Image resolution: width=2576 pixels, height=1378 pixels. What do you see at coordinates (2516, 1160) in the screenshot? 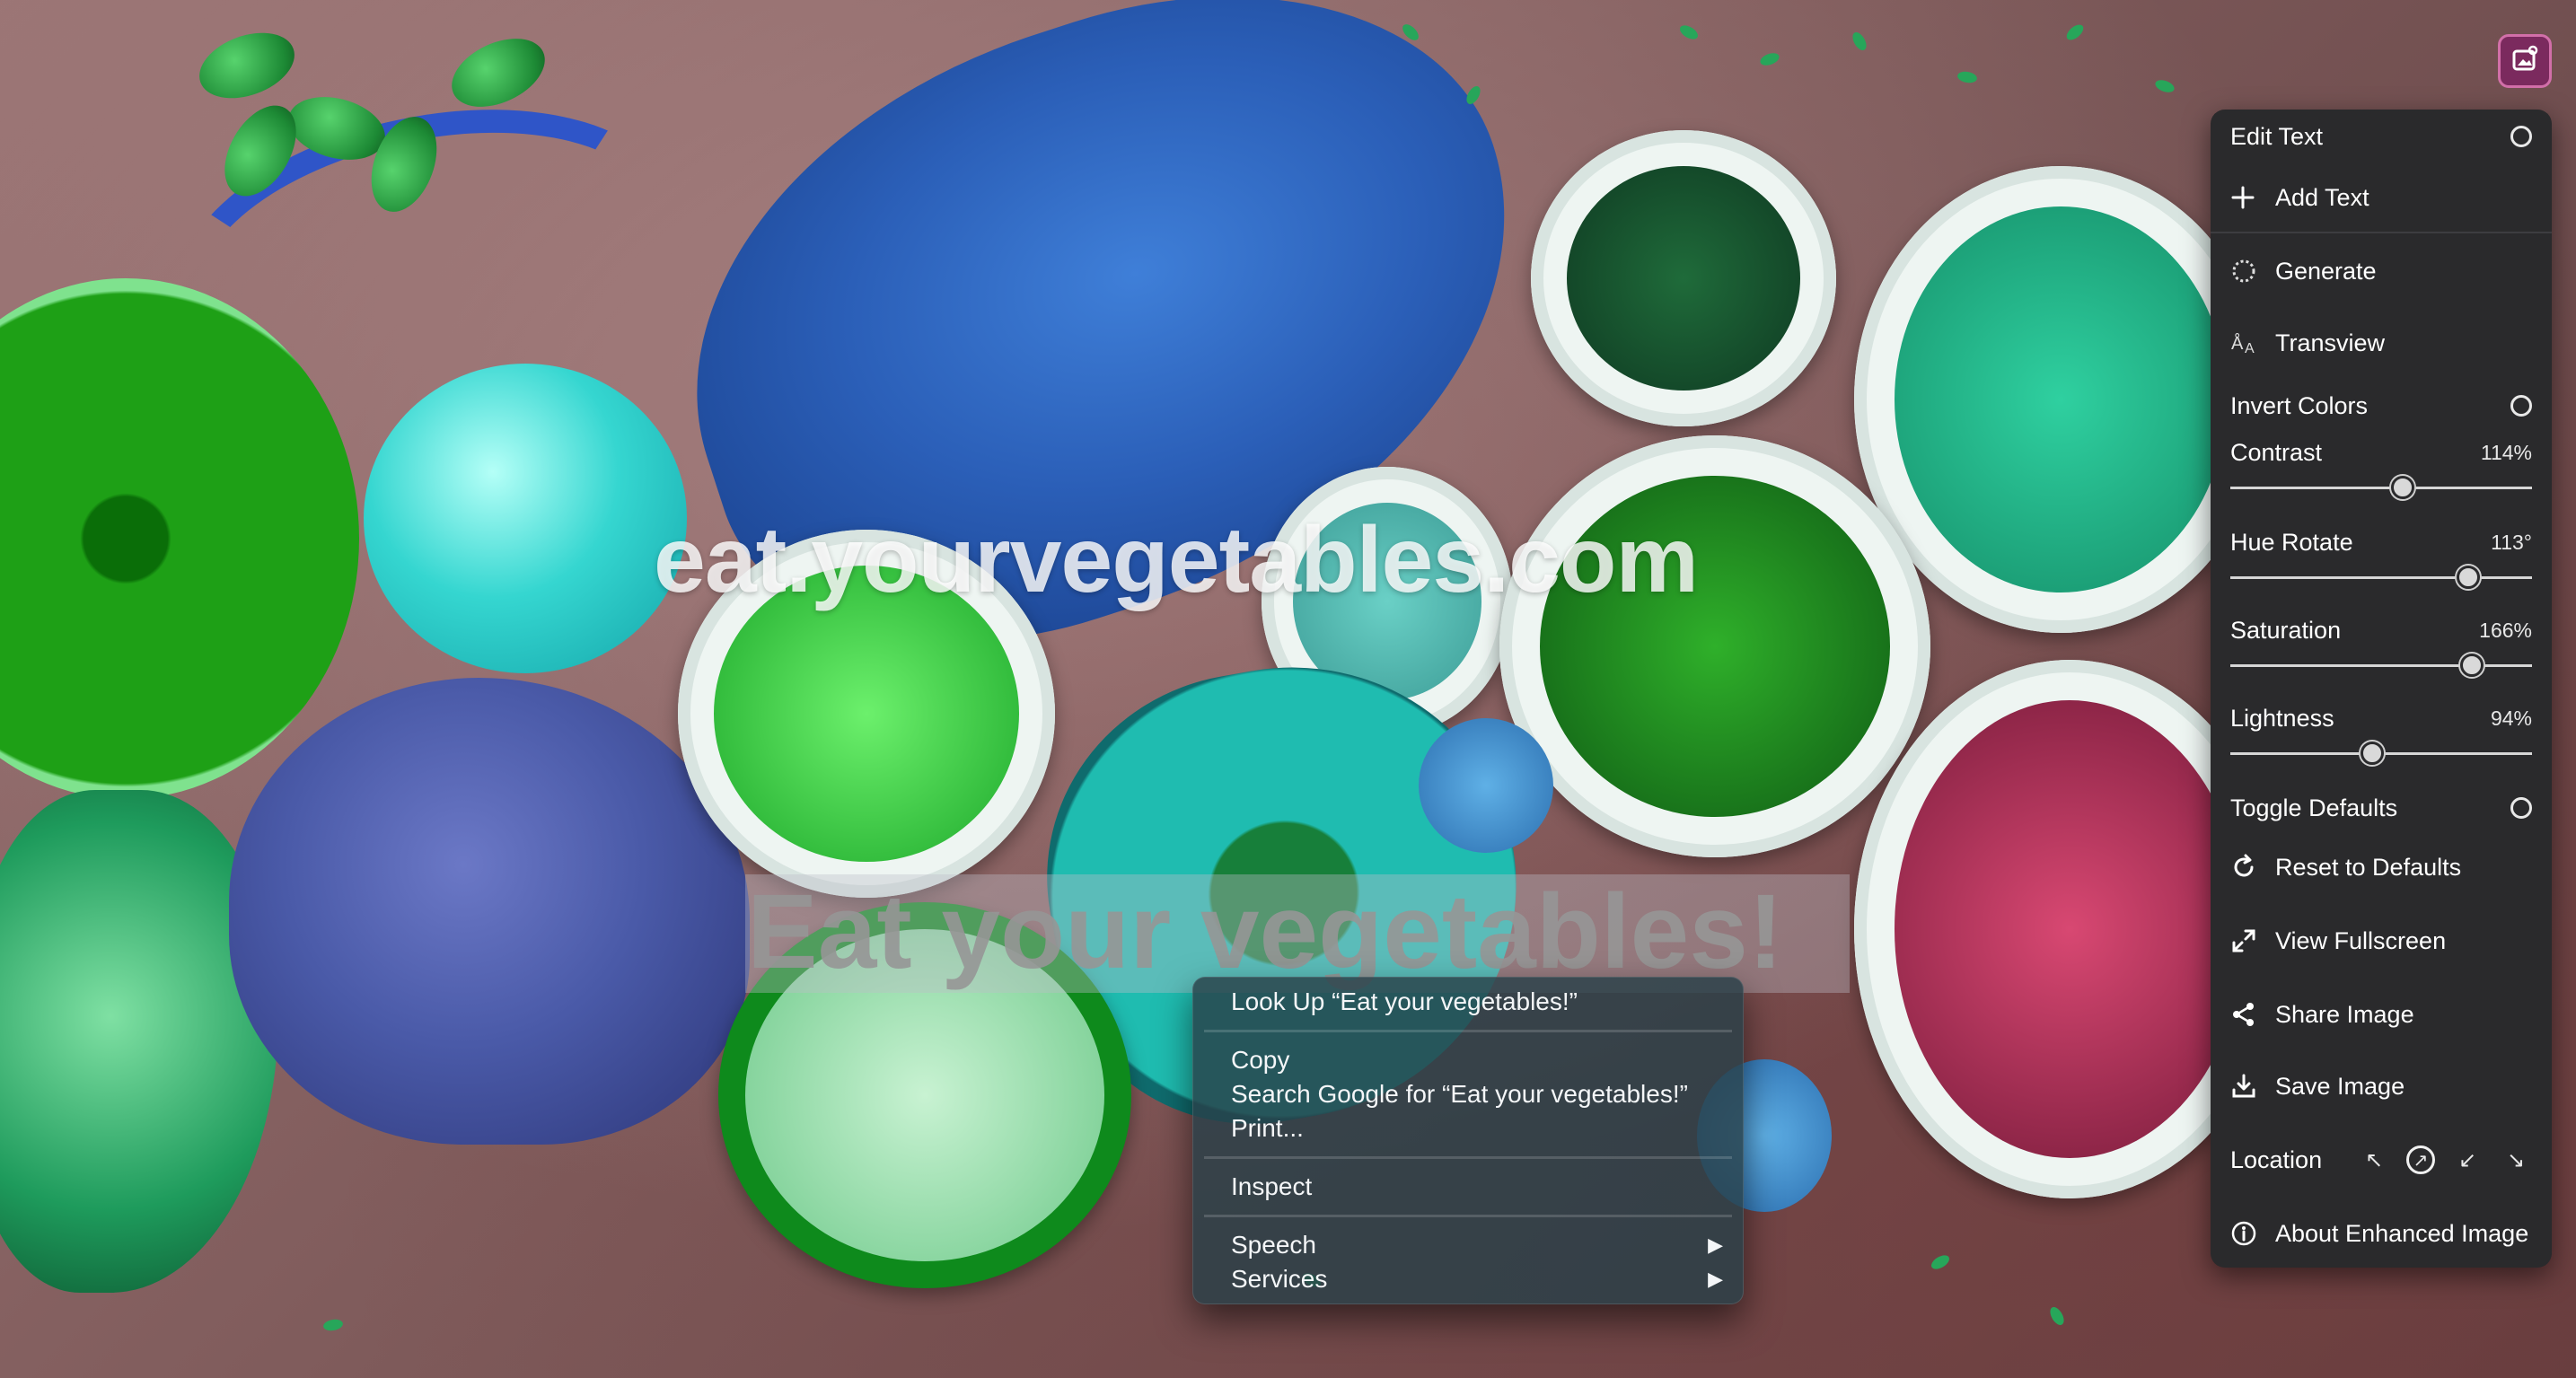
I see `arrow-down-right-icon: ↘` at bounding box center [2516, 1160].